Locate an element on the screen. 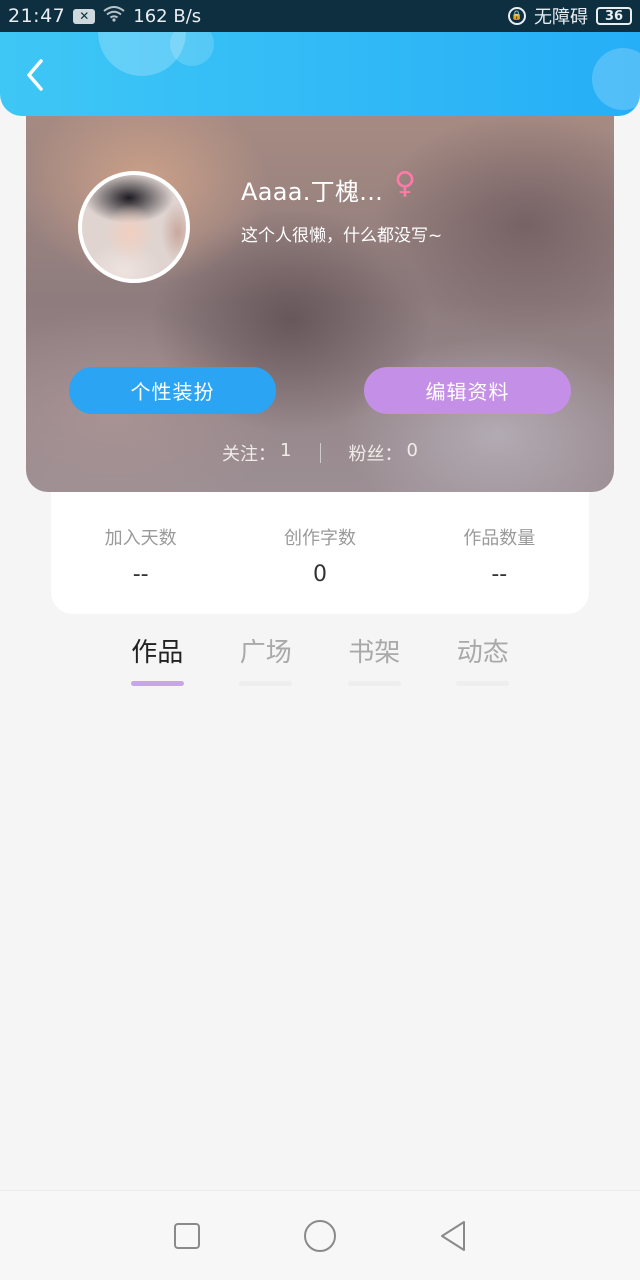  stat-label: 创作字数 is located at coordinates (319, 538).